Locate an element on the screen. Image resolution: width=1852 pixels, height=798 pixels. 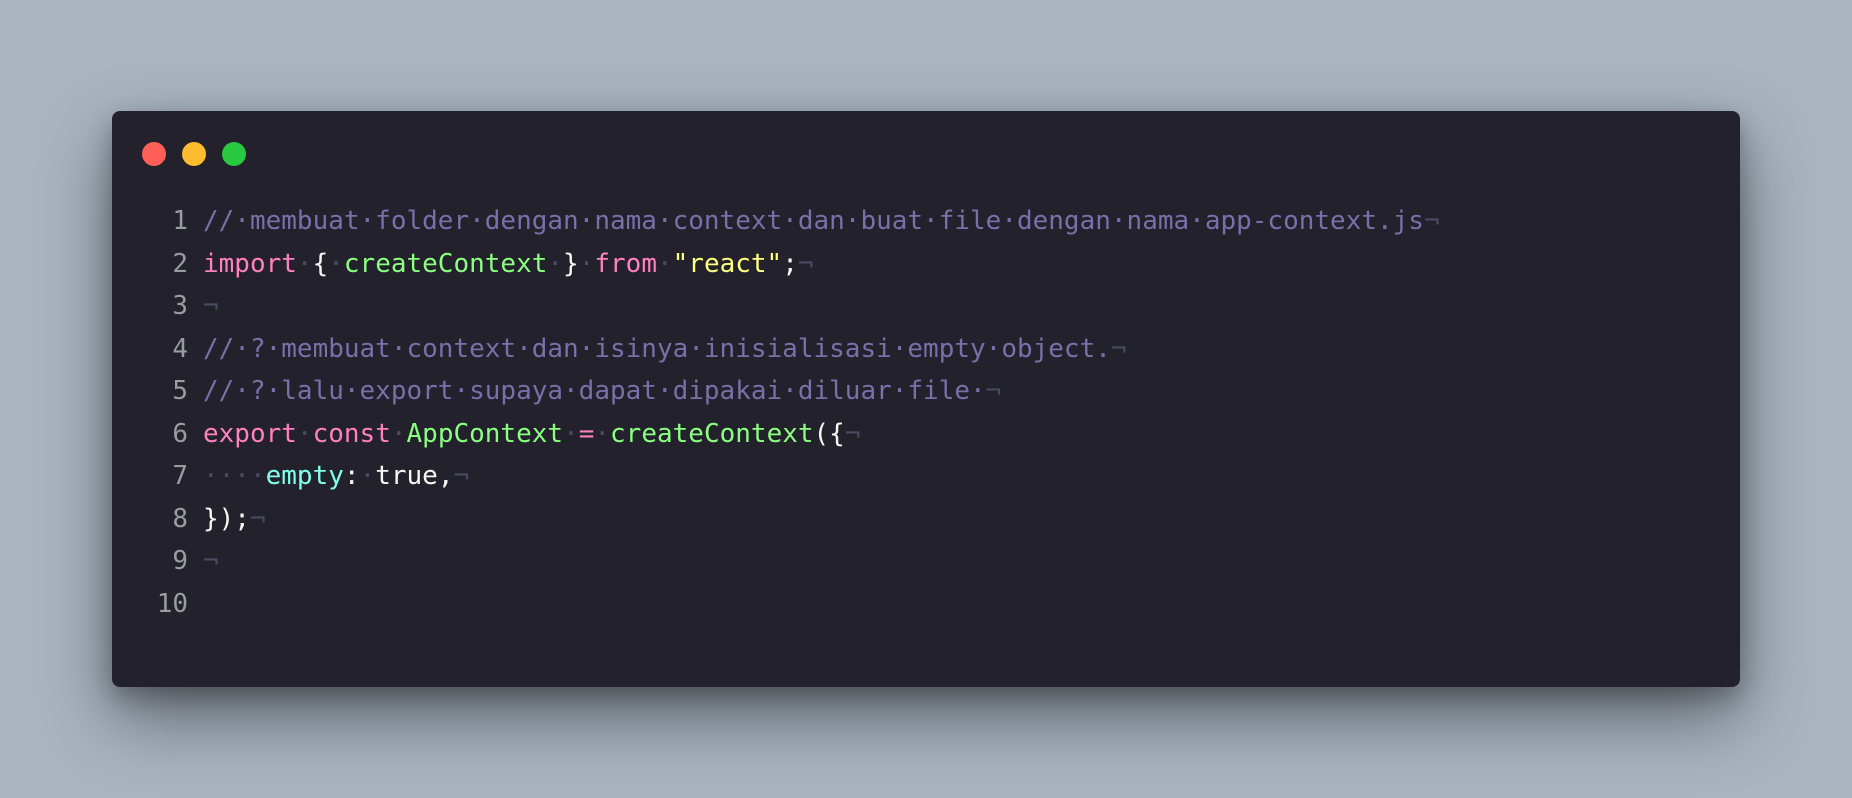
line-text: import·{·createContext·}·from·"react";¬ is located at coordinates (508, 264).